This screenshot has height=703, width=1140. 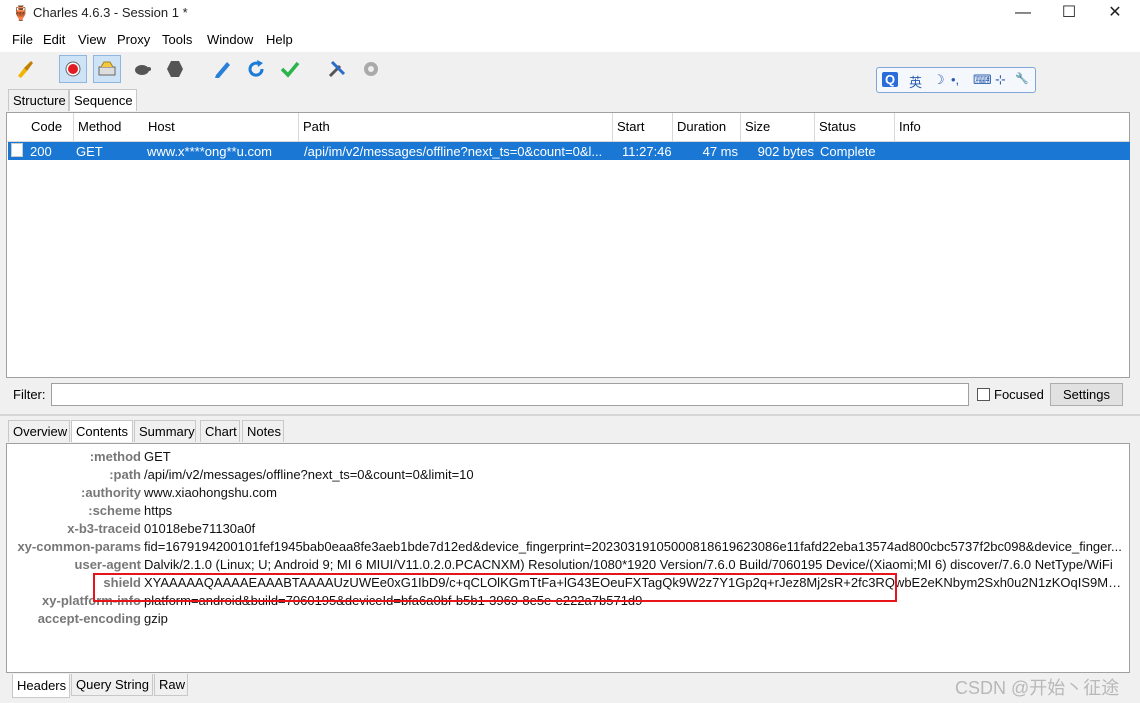 I want to click on header-key: xy-common-params, so click(x=79, y=546).